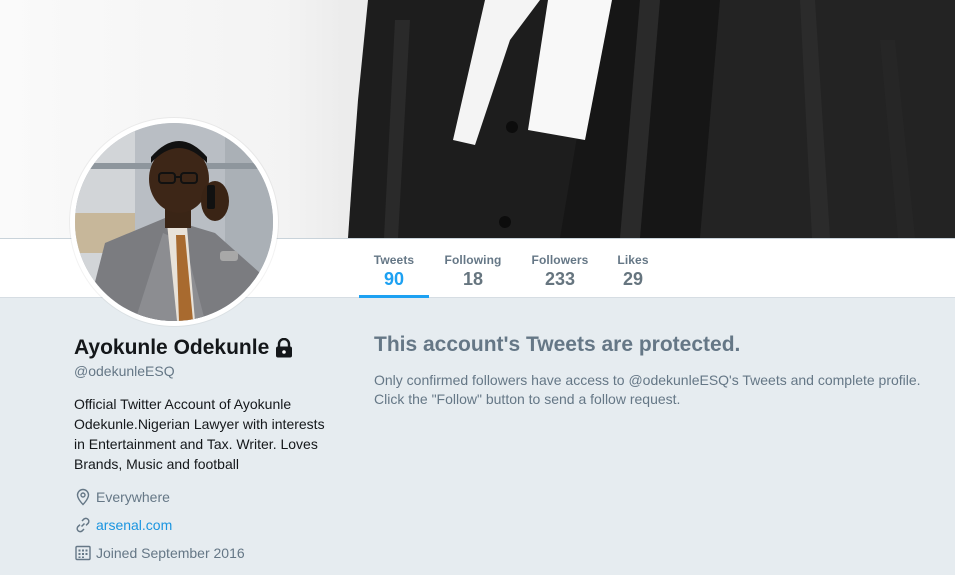 The width and height of the screenshot is (955, 575). I want to click on profile-website: arsenal.com, so click(123, 525).